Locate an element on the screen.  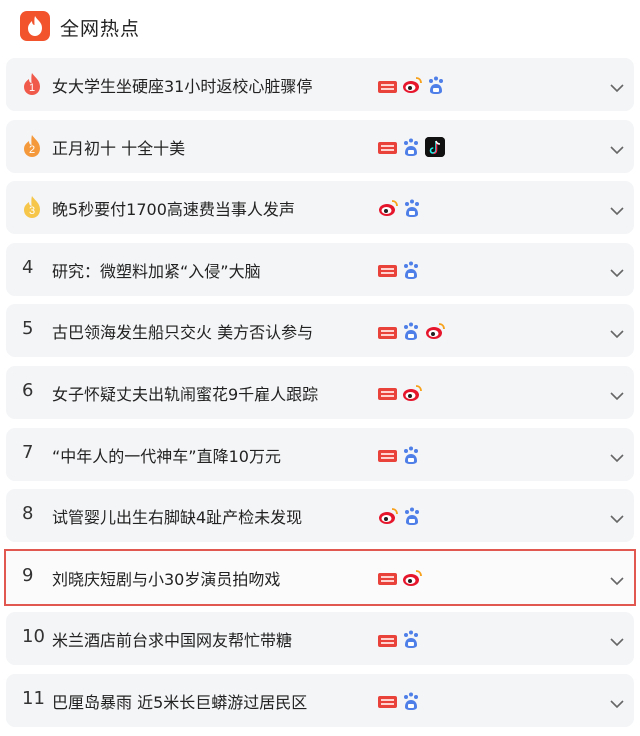
rank-flame-icon: 2 is located at coordinates (32, 146).